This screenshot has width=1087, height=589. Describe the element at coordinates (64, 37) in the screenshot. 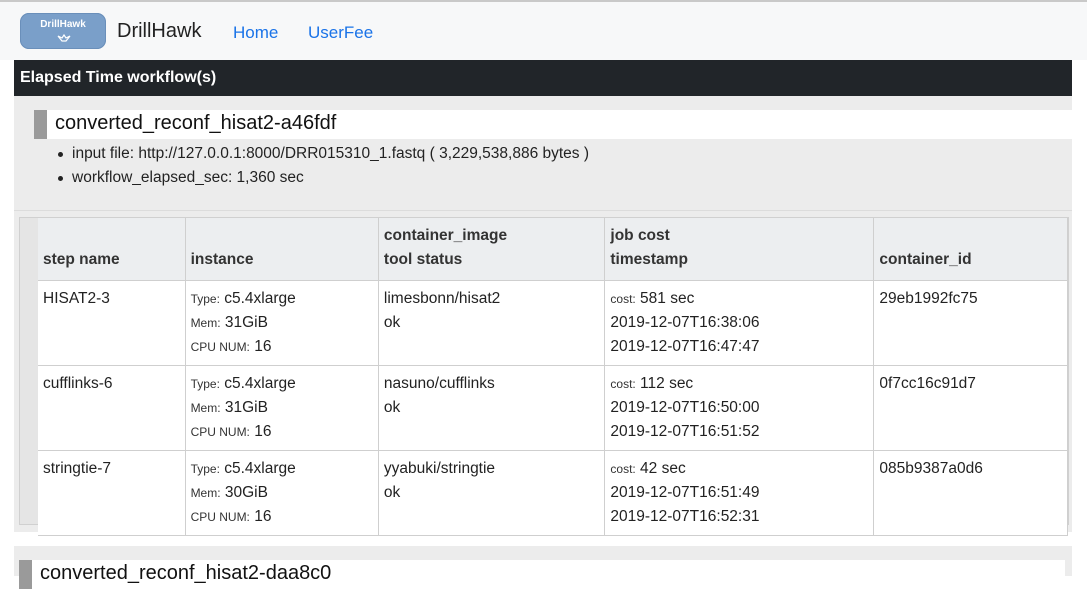

I see `hawk-icon` at that location.